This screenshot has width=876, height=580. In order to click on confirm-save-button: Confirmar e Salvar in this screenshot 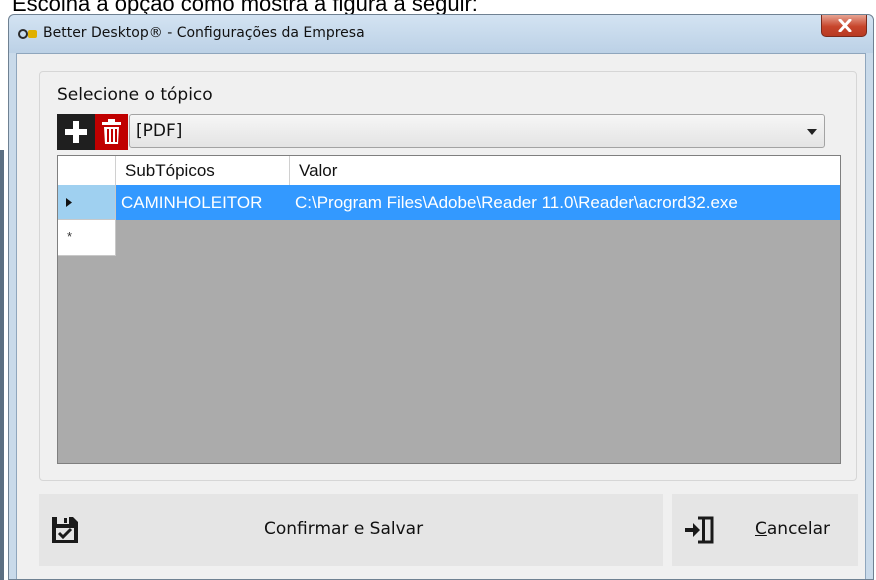, I will do `click(351, 530)`.